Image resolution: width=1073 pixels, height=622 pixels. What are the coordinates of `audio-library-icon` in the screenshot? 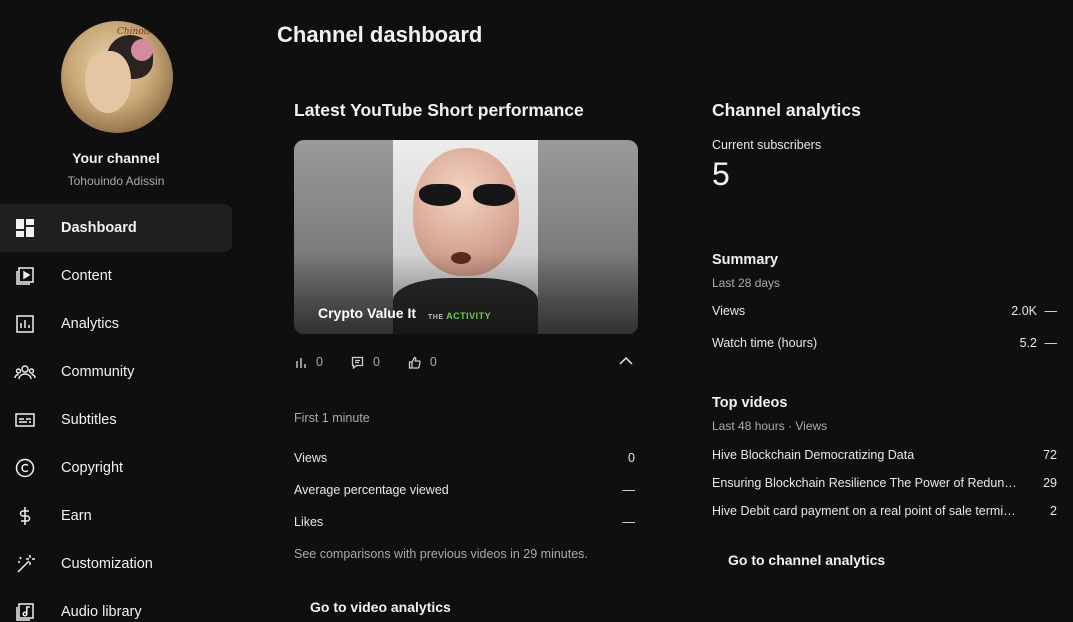 It's located at (25, 611).